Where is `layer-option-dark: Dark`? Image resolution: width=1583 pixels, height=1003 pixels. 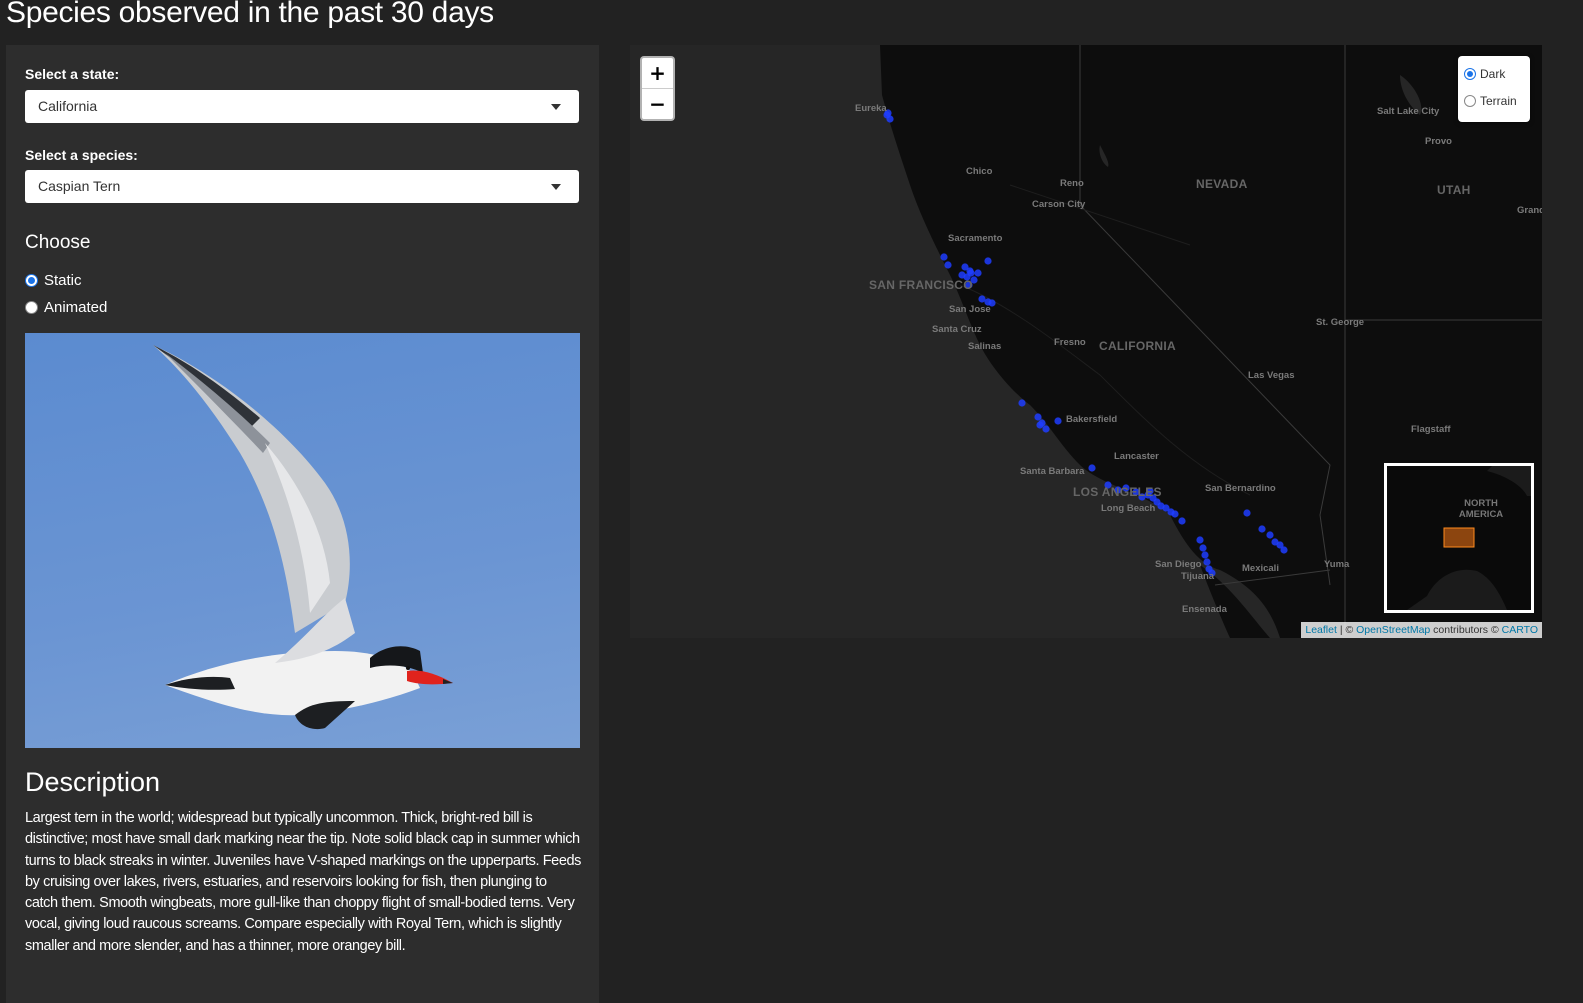 layer-option-dark: Dark is located at coordinates (1484, 74).